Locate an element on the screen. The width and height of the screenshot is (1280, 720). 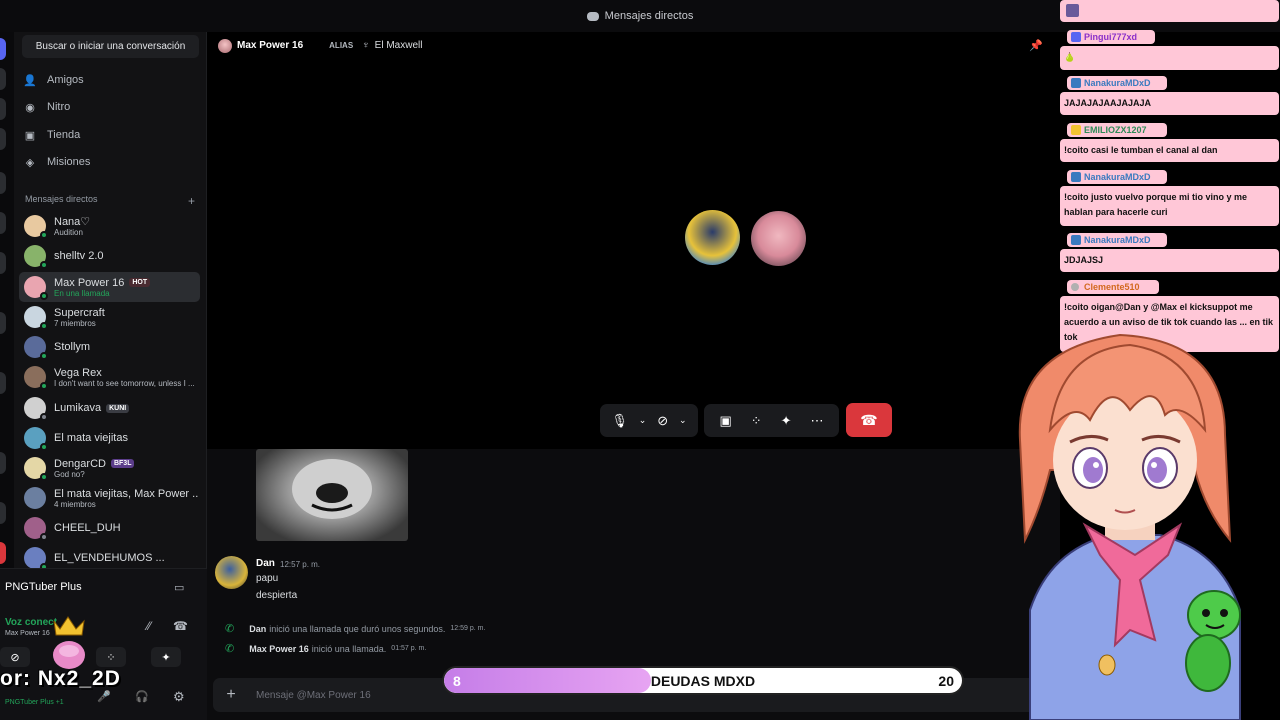
dm-item: DengarCD BF3L God no? is located at coordinates (109, 468).